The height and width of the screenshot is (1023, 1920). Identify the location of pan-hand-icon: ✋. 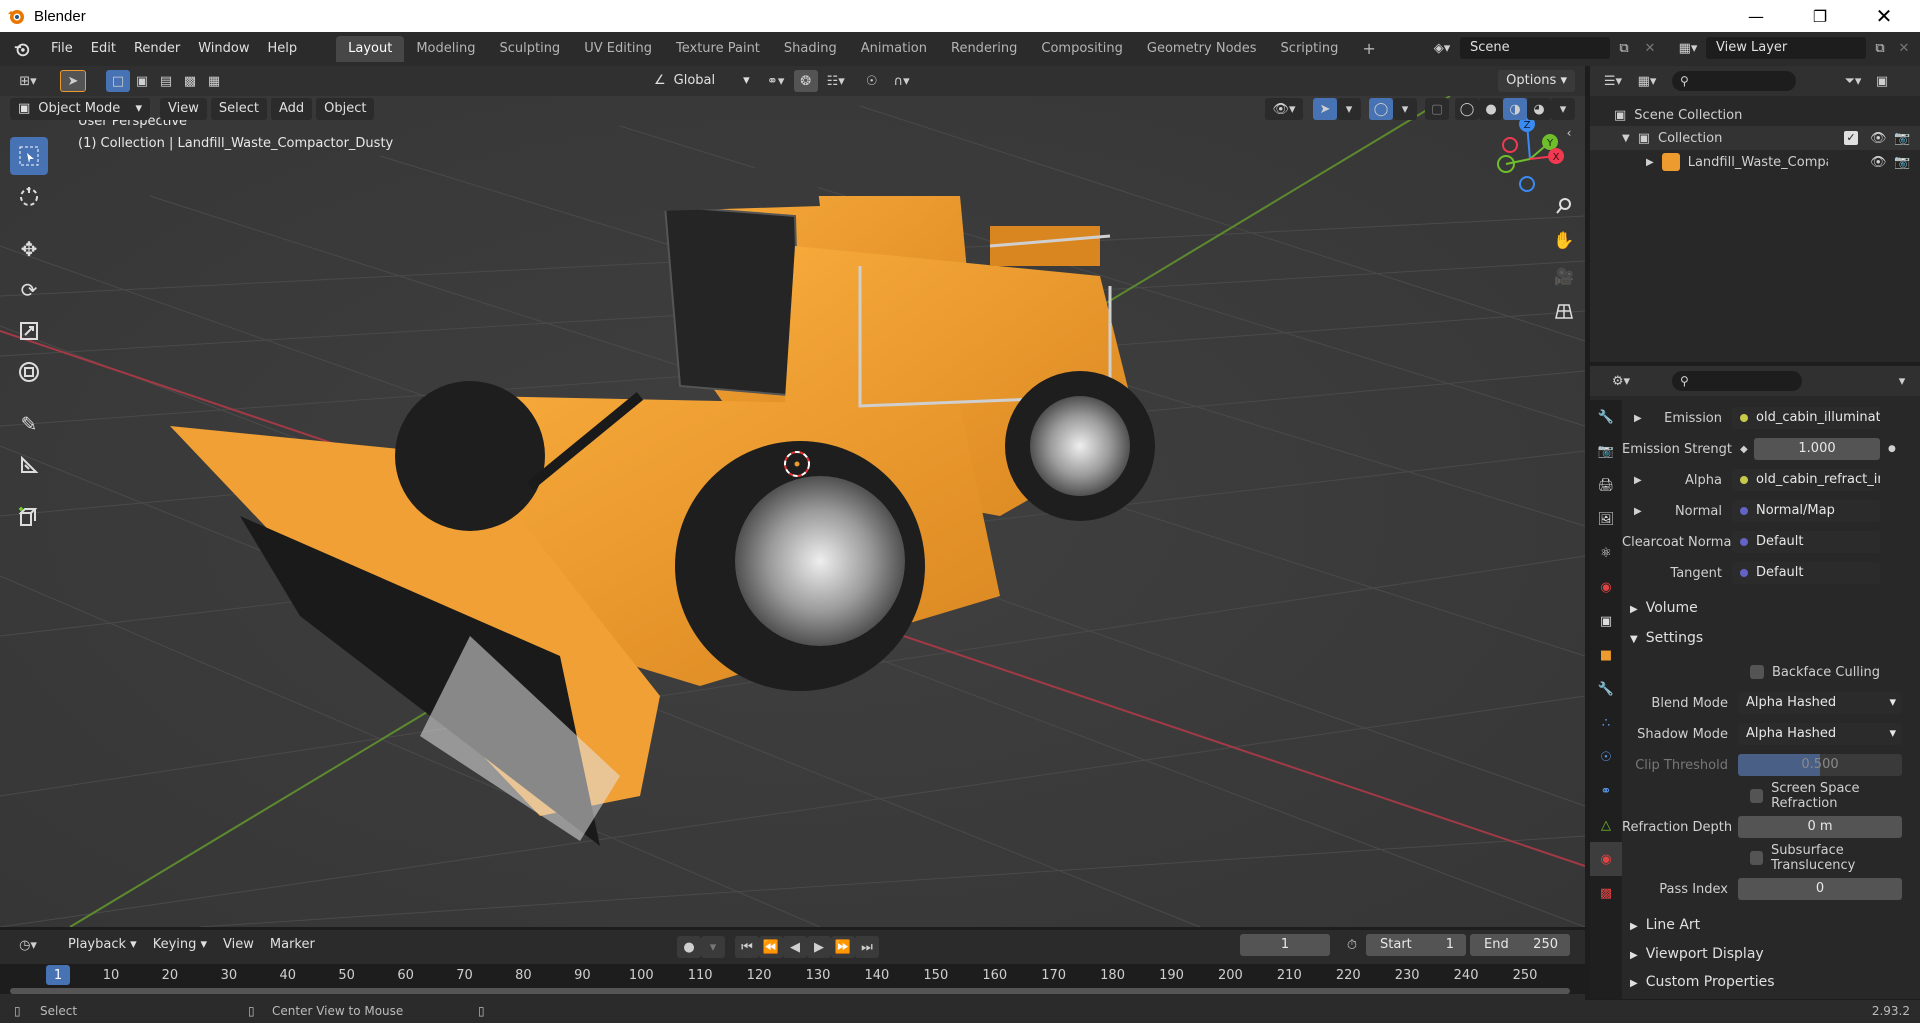
(1564, 241).